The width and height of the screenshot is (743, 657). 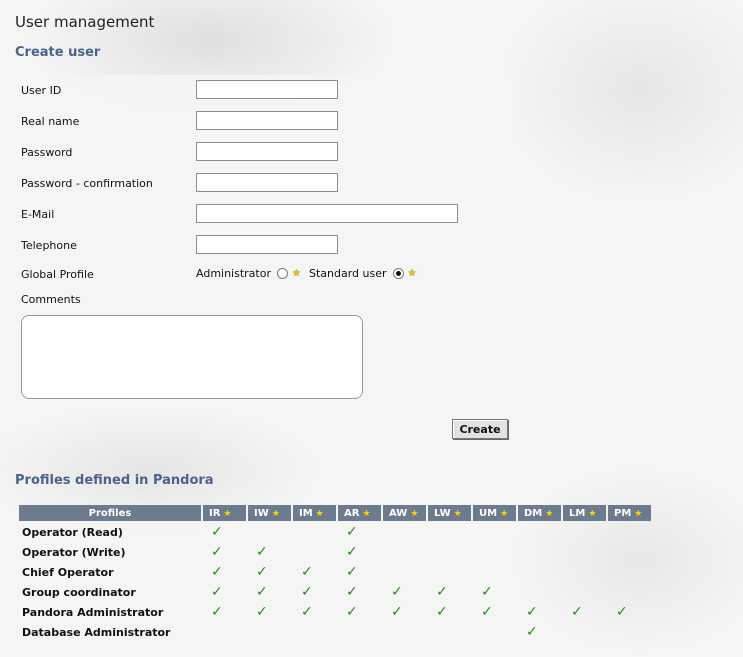 What do you see at coordinates (282, 273) in the screenshot?
I see `administrator-radio` at bounding box center [282, 273].